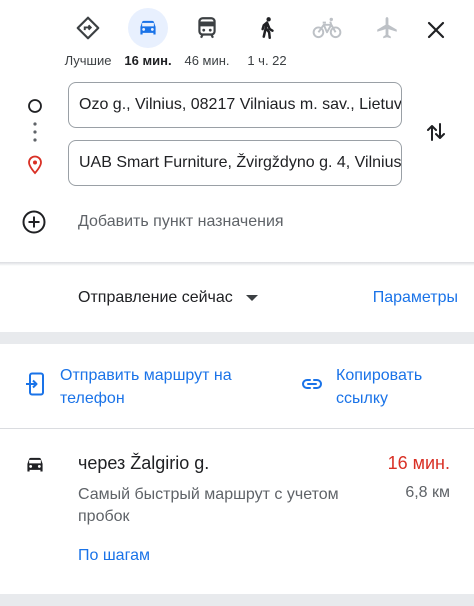 The width and height of the screenshot is (474, 606). I want to click on copy-link-button: Копировать ссылку, so click(361, 387).